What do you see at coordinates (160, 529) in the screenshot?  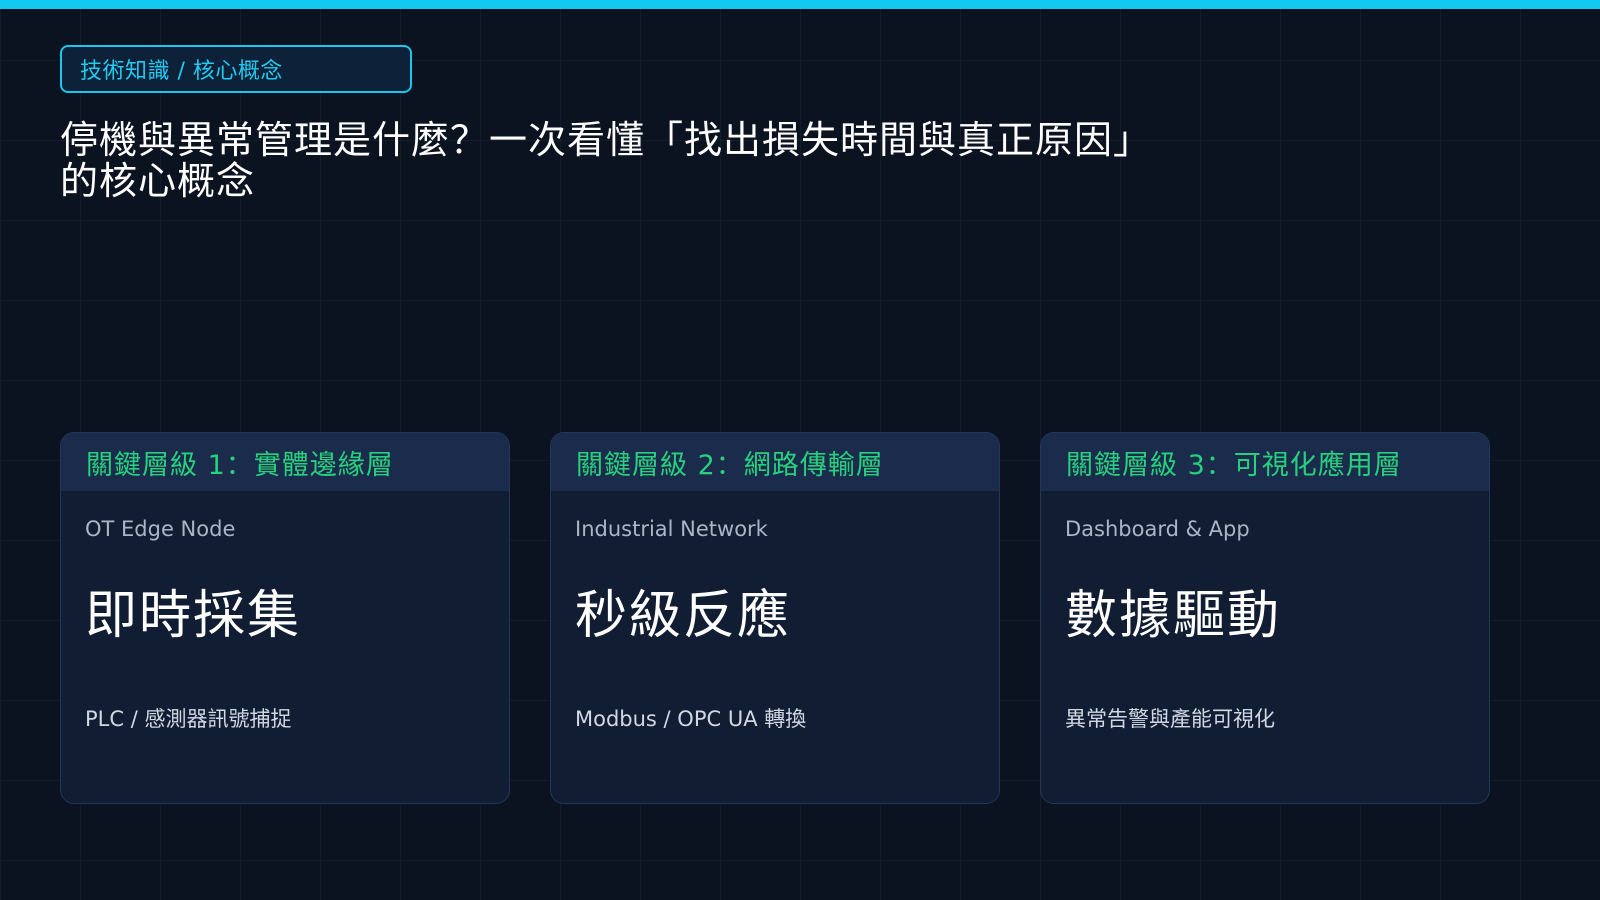 I see `card-subtitle: OT Edge Node` at bounding box center [160, 529].